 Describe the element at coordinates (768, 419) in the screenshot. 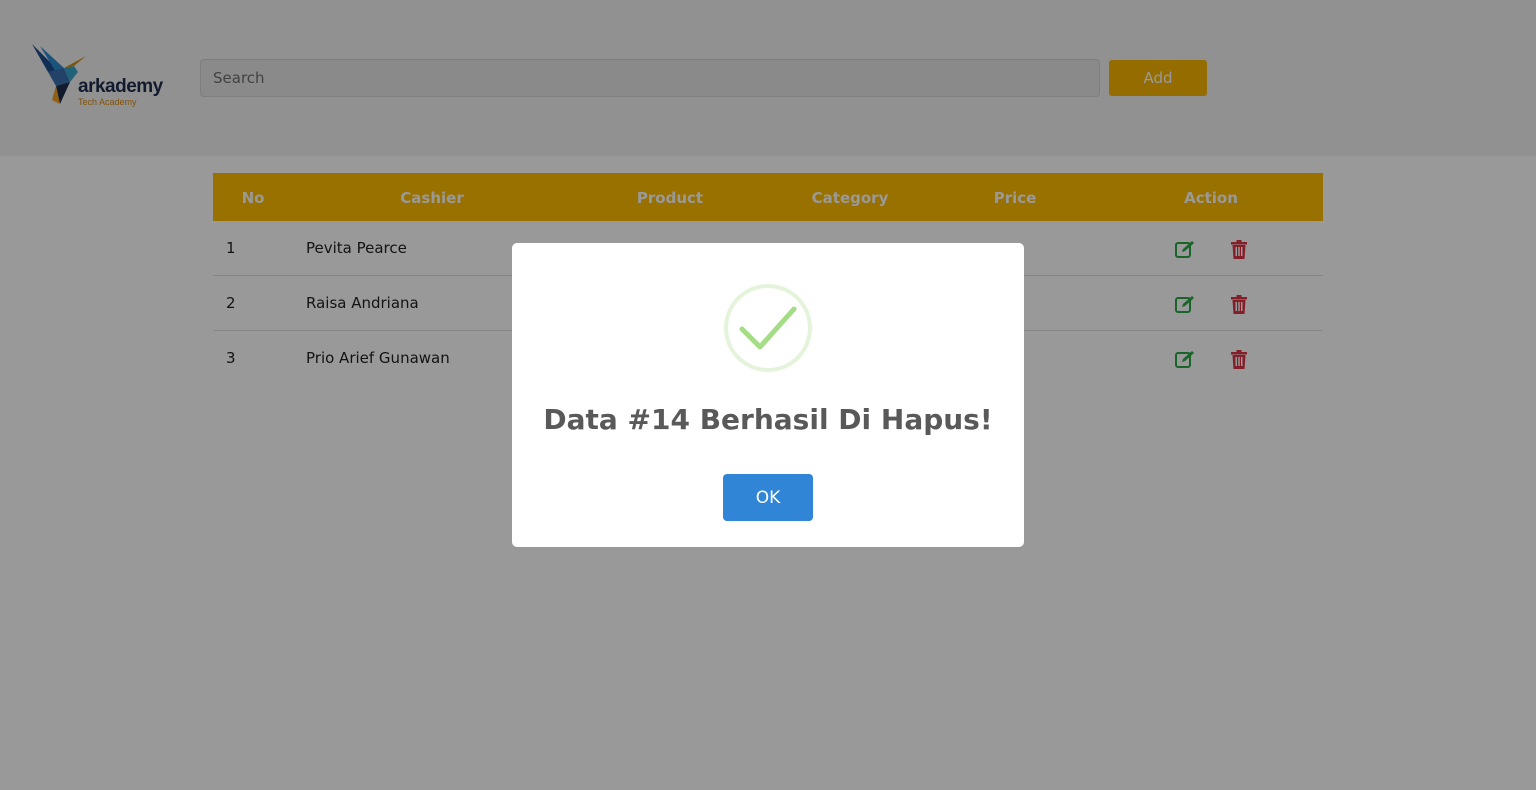

I see `dialog-title: Data #14 Berhasil Di Hapus!` at that location.